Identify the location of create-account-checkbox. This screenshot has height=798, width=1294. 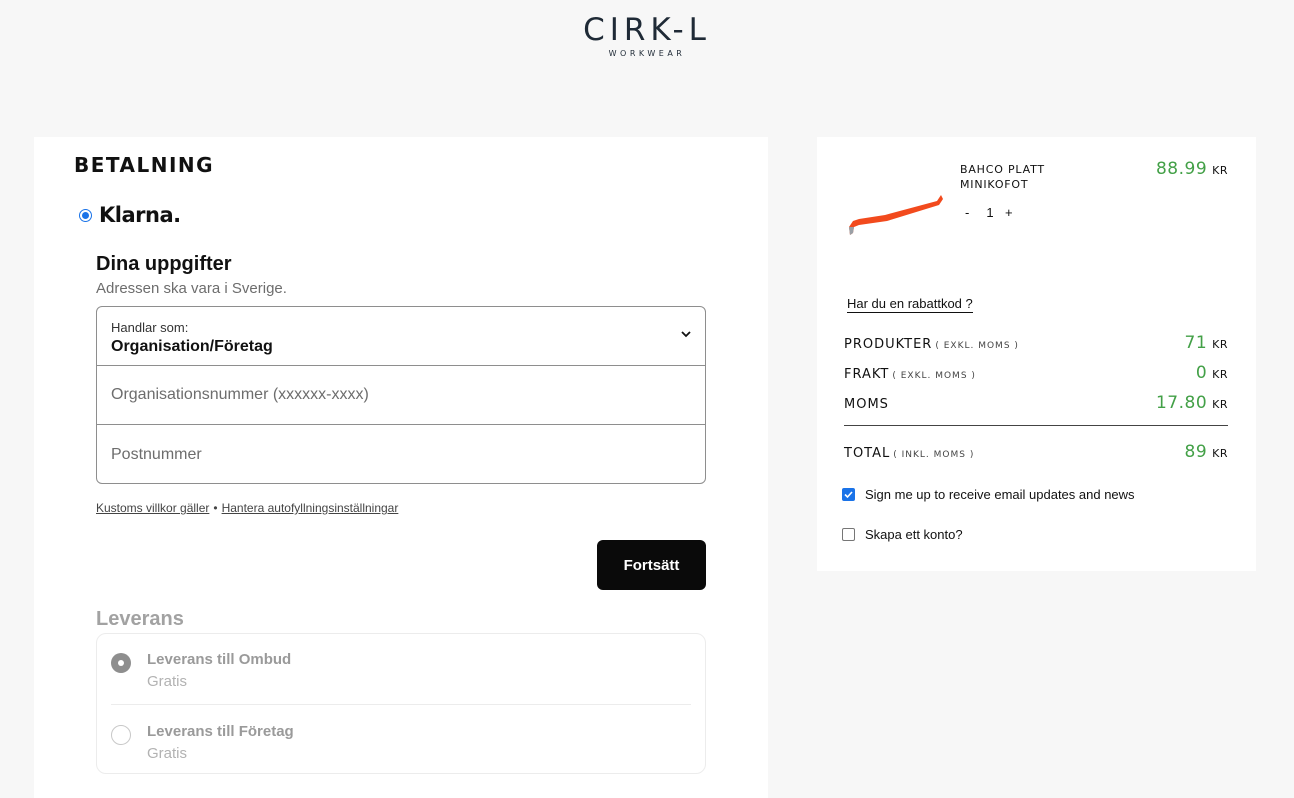
(848, 534).